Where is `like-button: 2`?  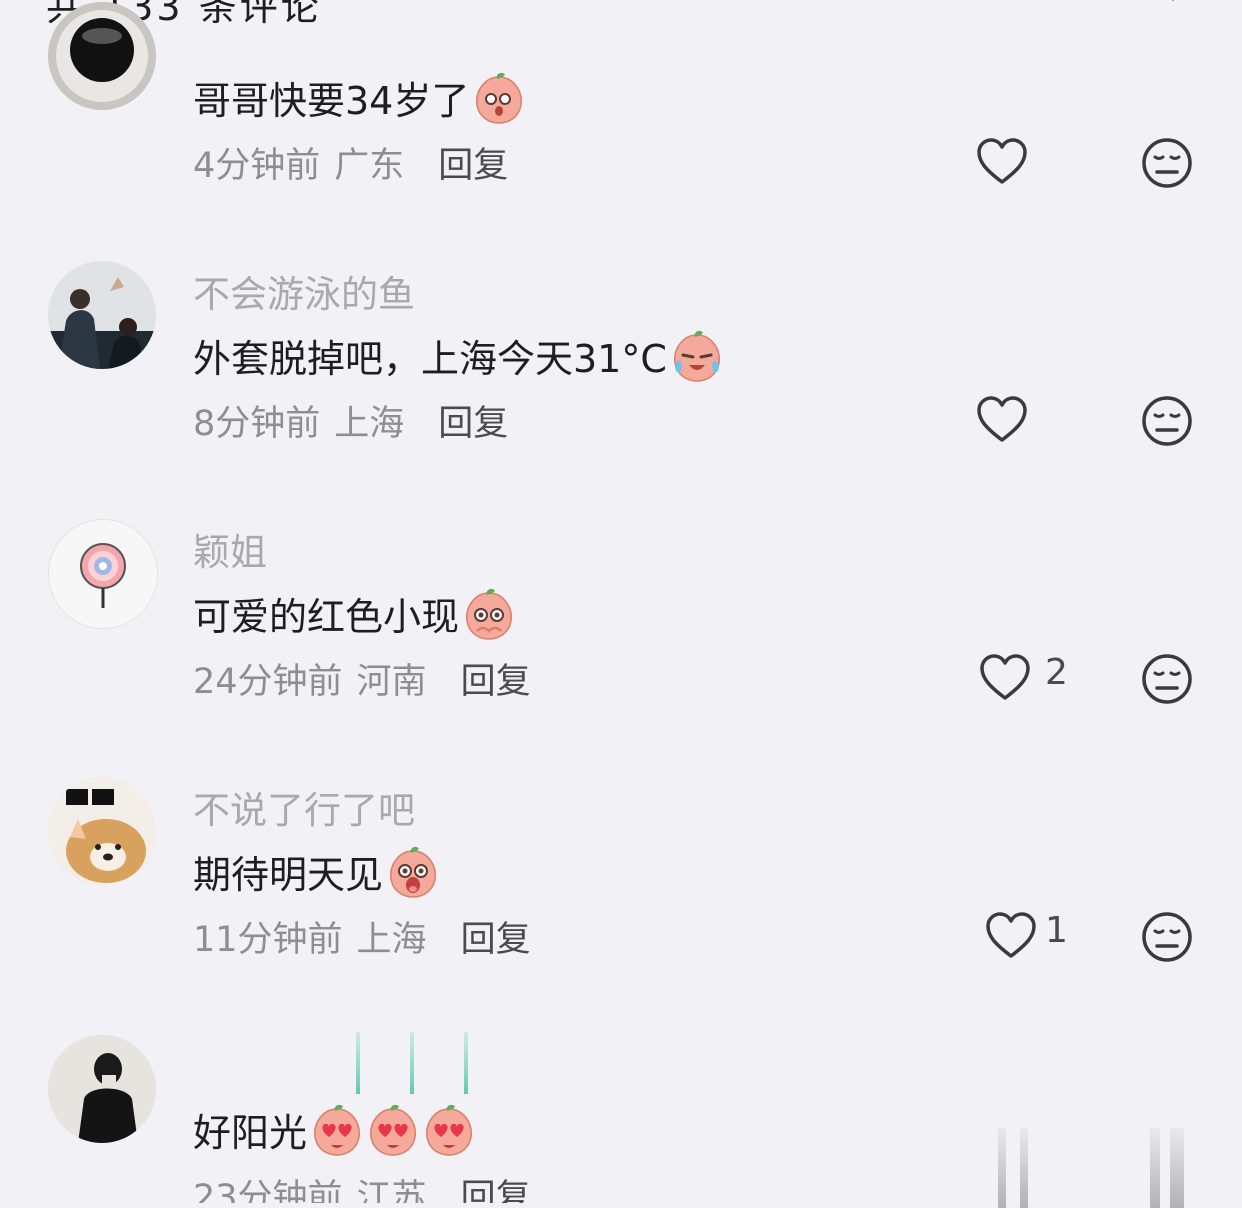 like-button: 2 is located at coordinates (1023, 676).